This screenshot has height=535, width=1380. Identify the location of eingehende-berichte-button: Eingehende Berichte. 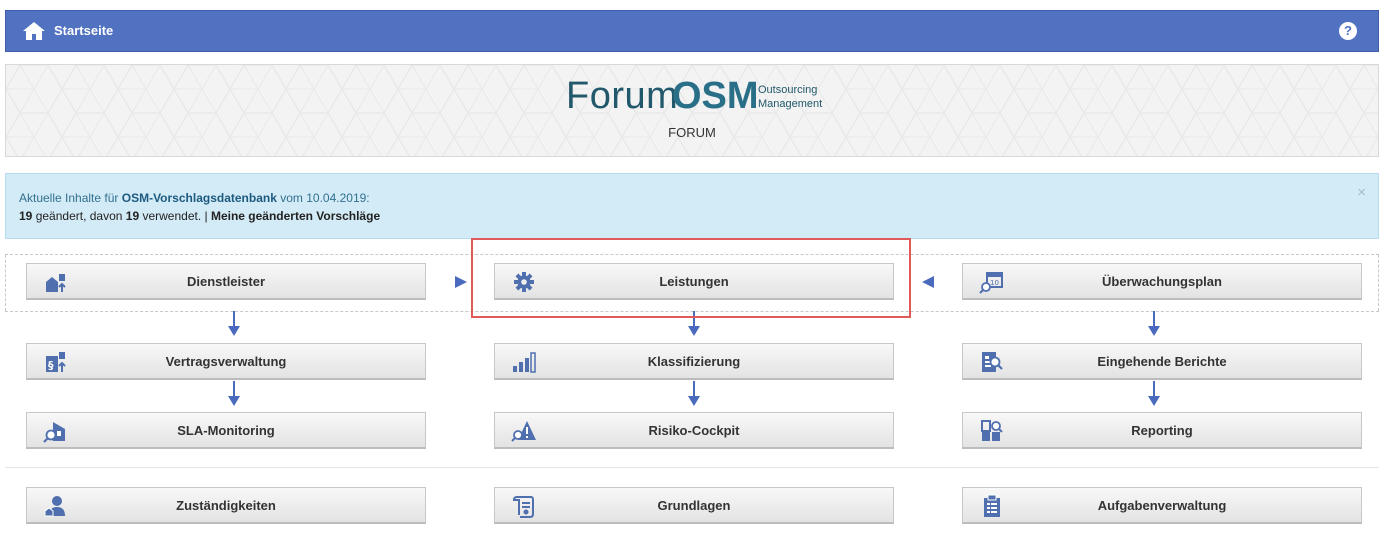
(1162, 361).